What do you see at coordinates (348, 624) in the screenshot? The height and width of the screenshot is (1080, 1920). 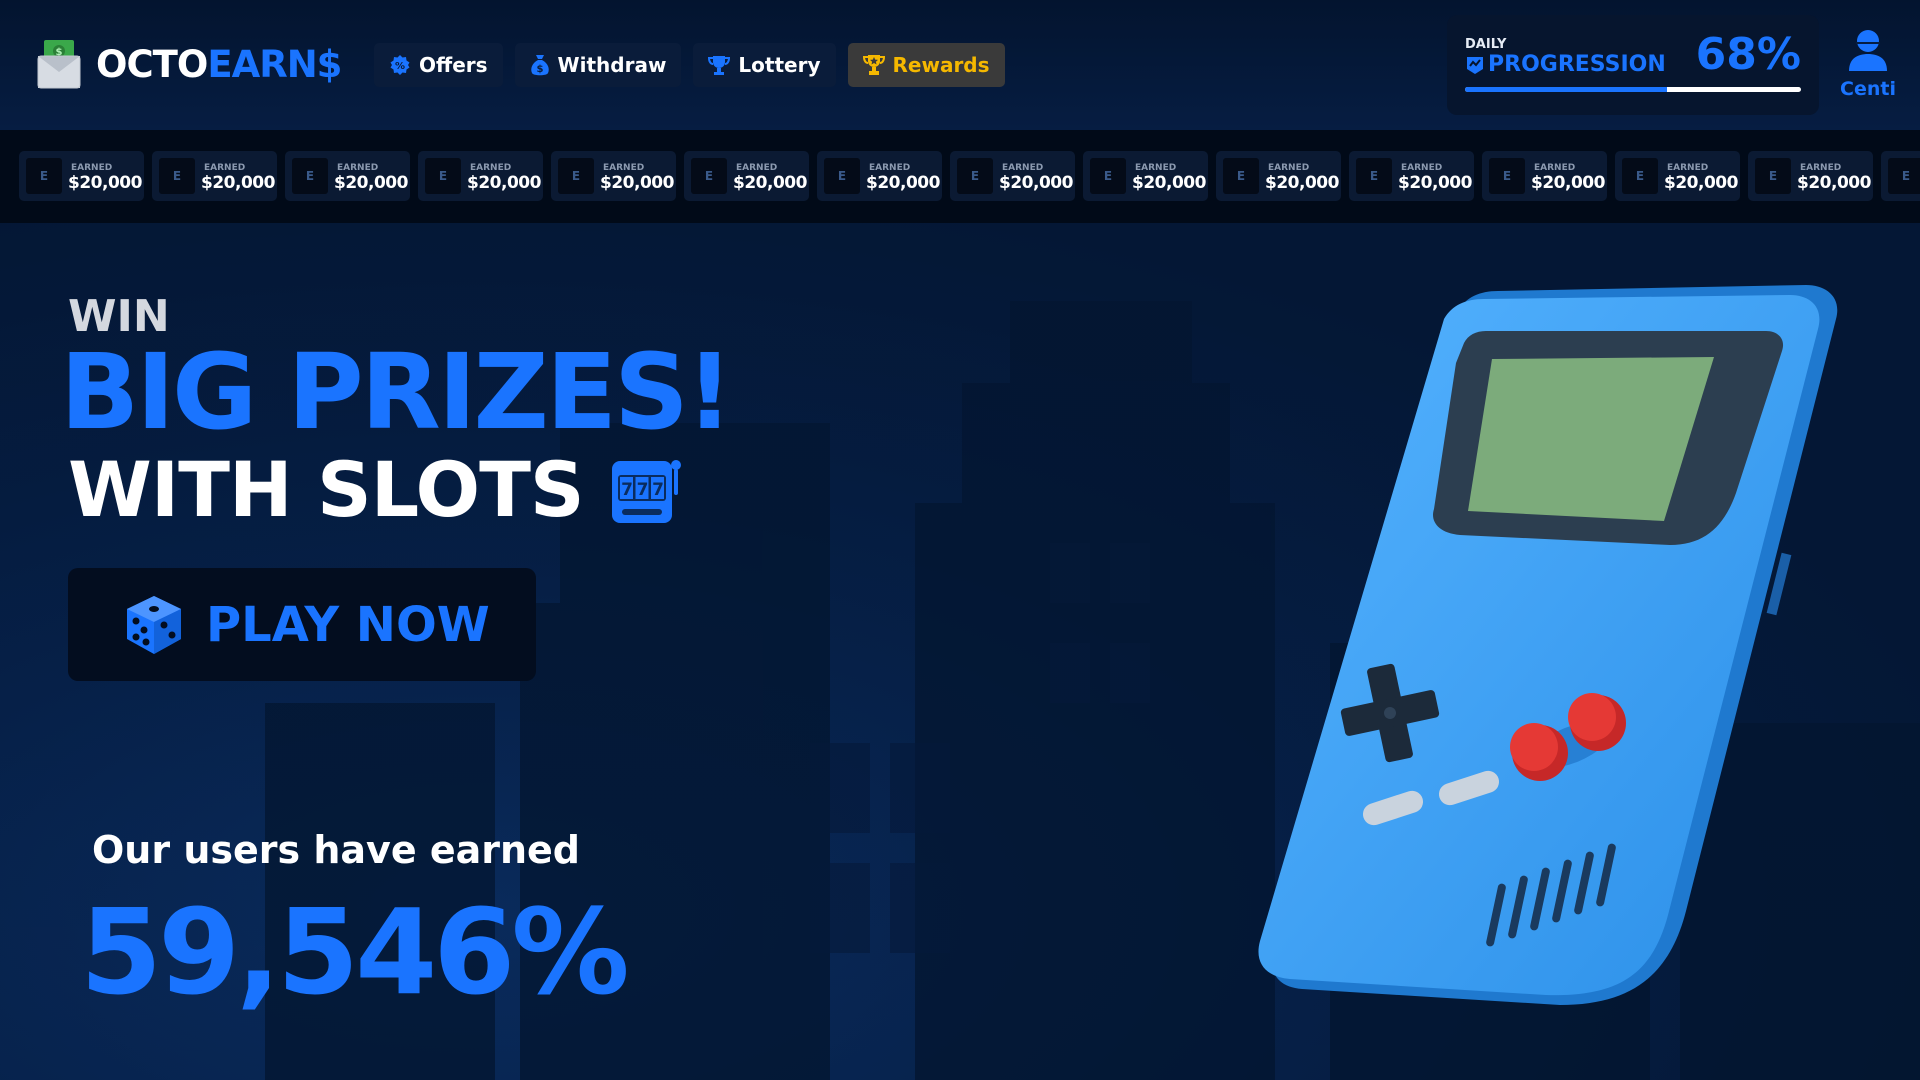 I see `play-now-label: PLAY NOW` at bounding box center [348, 624].